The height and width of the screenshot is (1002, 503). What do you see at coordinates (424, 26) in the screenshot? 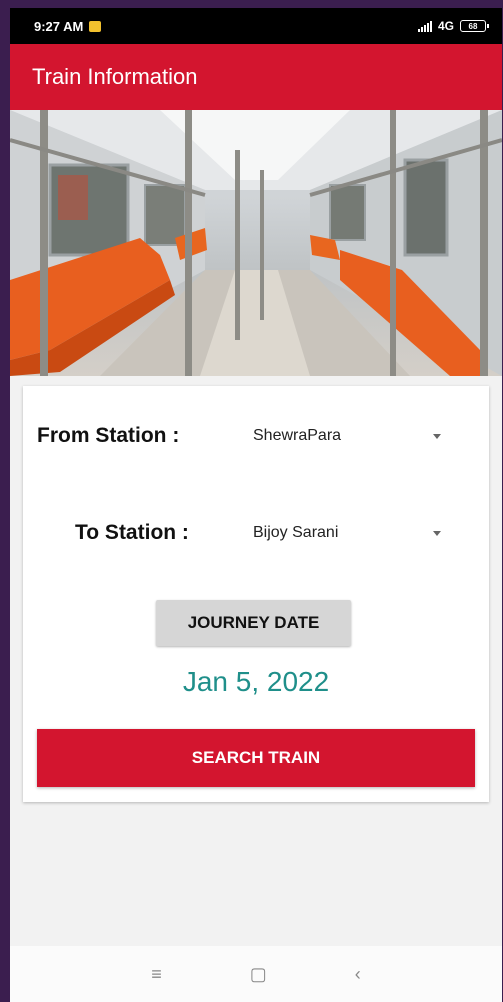
I see `signal-icon` at bounding box center [424, 26].